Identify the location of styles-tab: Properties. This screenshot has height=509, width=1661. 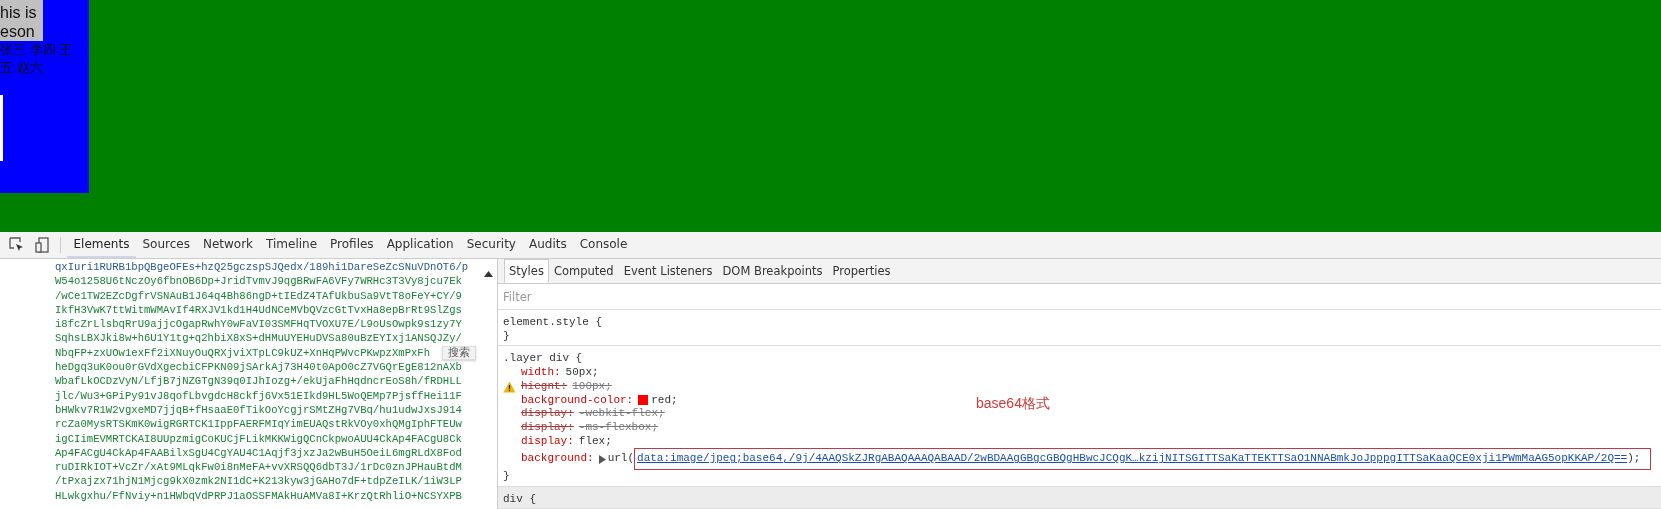
(861, 271).